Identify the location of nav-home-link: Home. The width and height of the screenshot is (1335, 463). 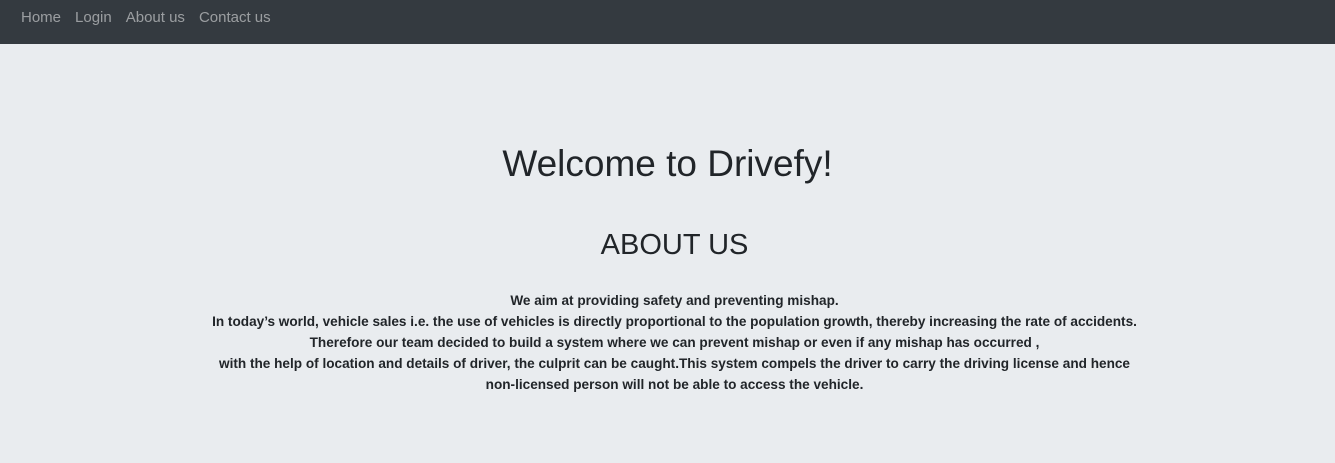
(41, 18).